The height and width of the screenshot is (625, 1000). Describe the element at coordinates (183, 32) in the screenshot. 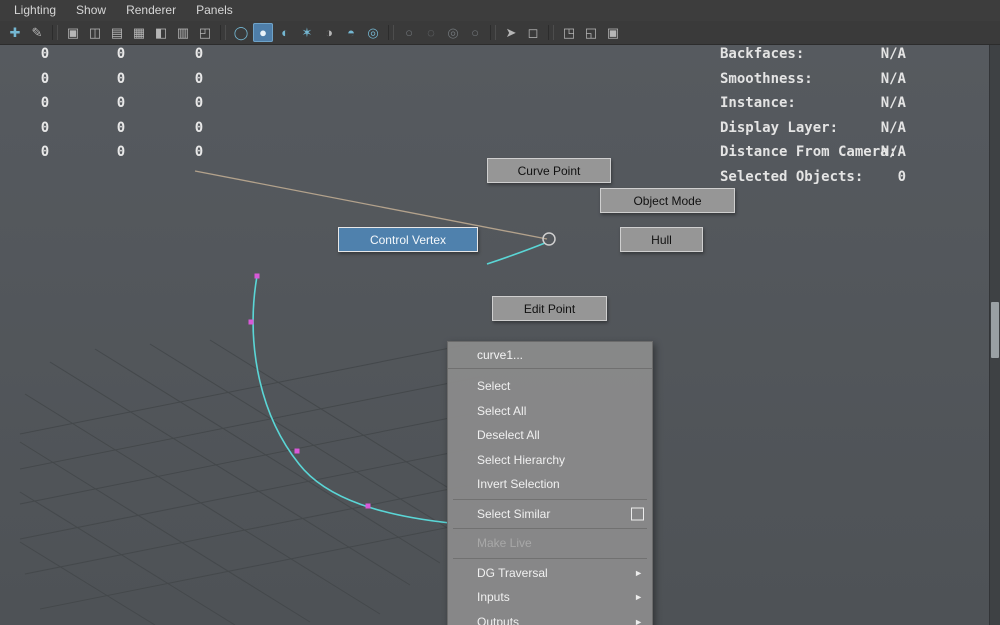

I see `layout-stacked-panes-icon: ▥` at that location.